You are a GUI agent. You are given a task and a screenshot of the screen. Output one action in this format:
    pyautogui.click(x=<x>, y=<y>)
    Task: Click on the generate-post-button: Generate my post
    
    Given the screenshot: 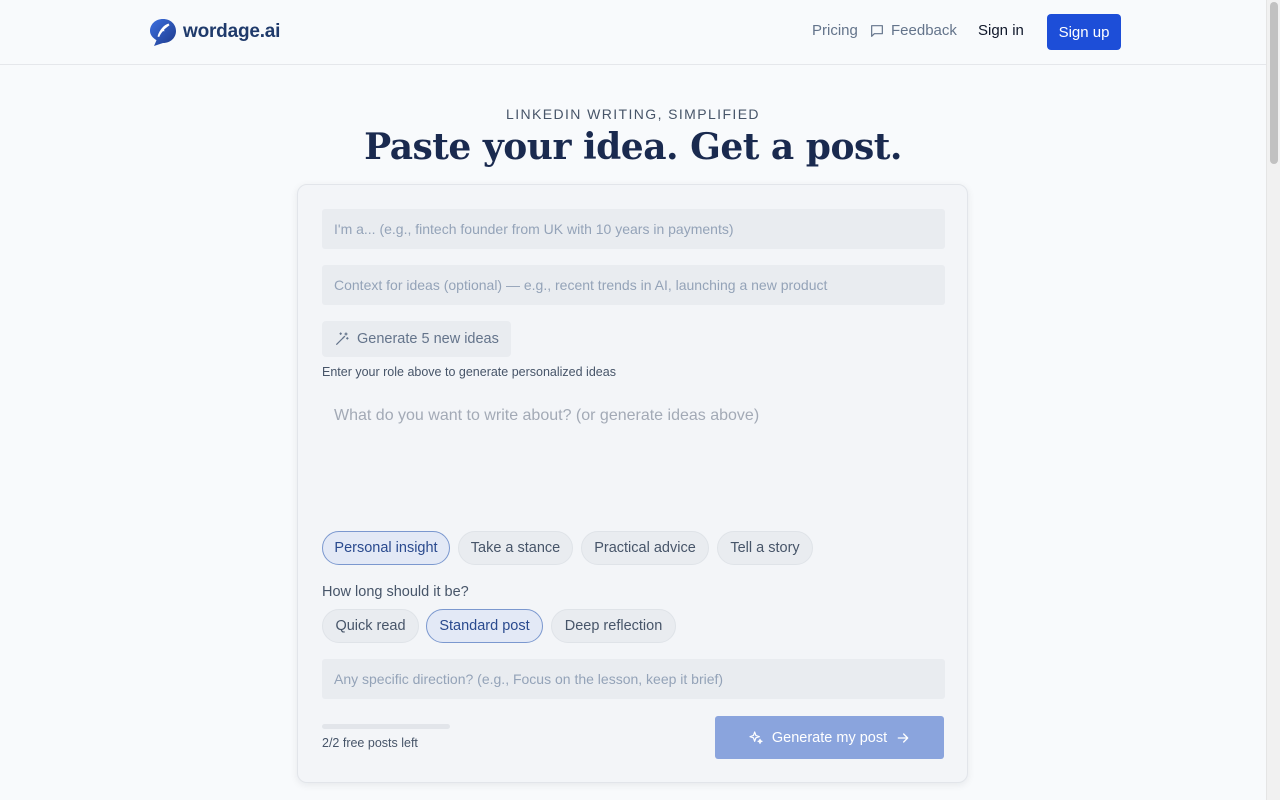 What is the action you would take?
    pyautogui.click(x=829, y=737)
    